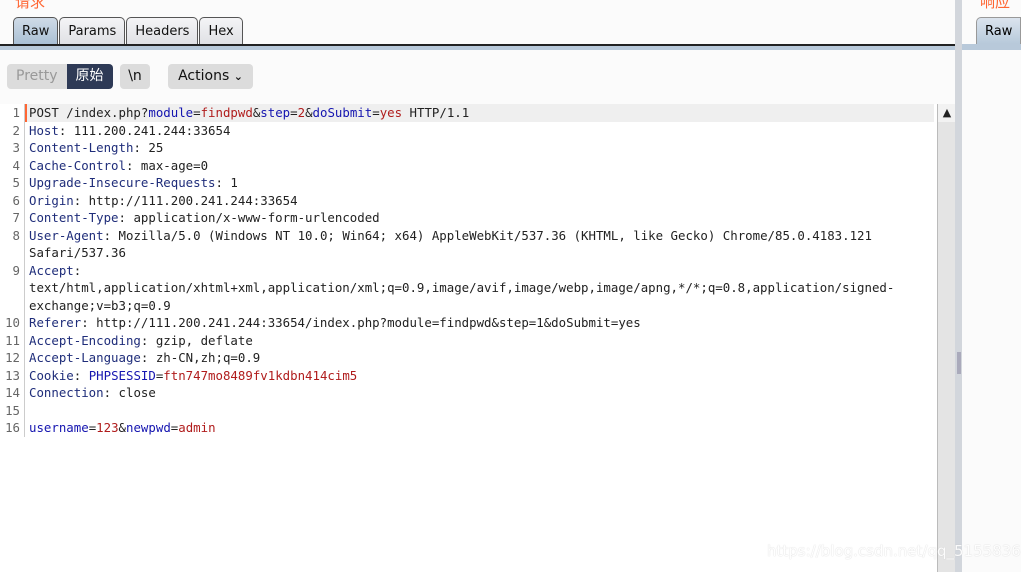  Describe the element at coordinates (894, 551) in the screenshot. I see `watermark: https://blog.csdn.net/qq_51558360` at that location.